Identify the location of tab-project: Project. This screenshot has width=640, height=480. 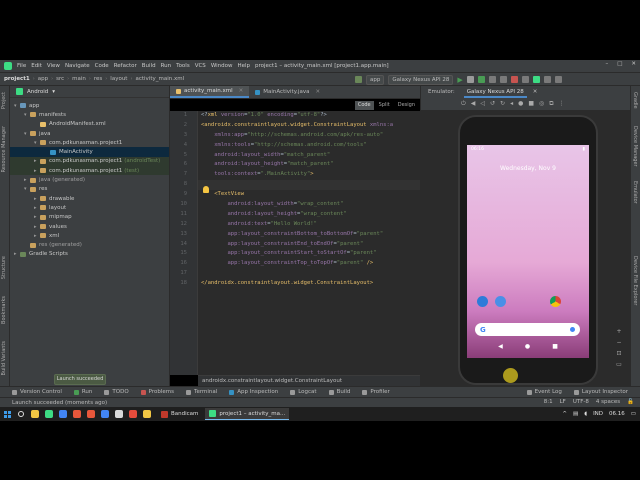
(4, 100).